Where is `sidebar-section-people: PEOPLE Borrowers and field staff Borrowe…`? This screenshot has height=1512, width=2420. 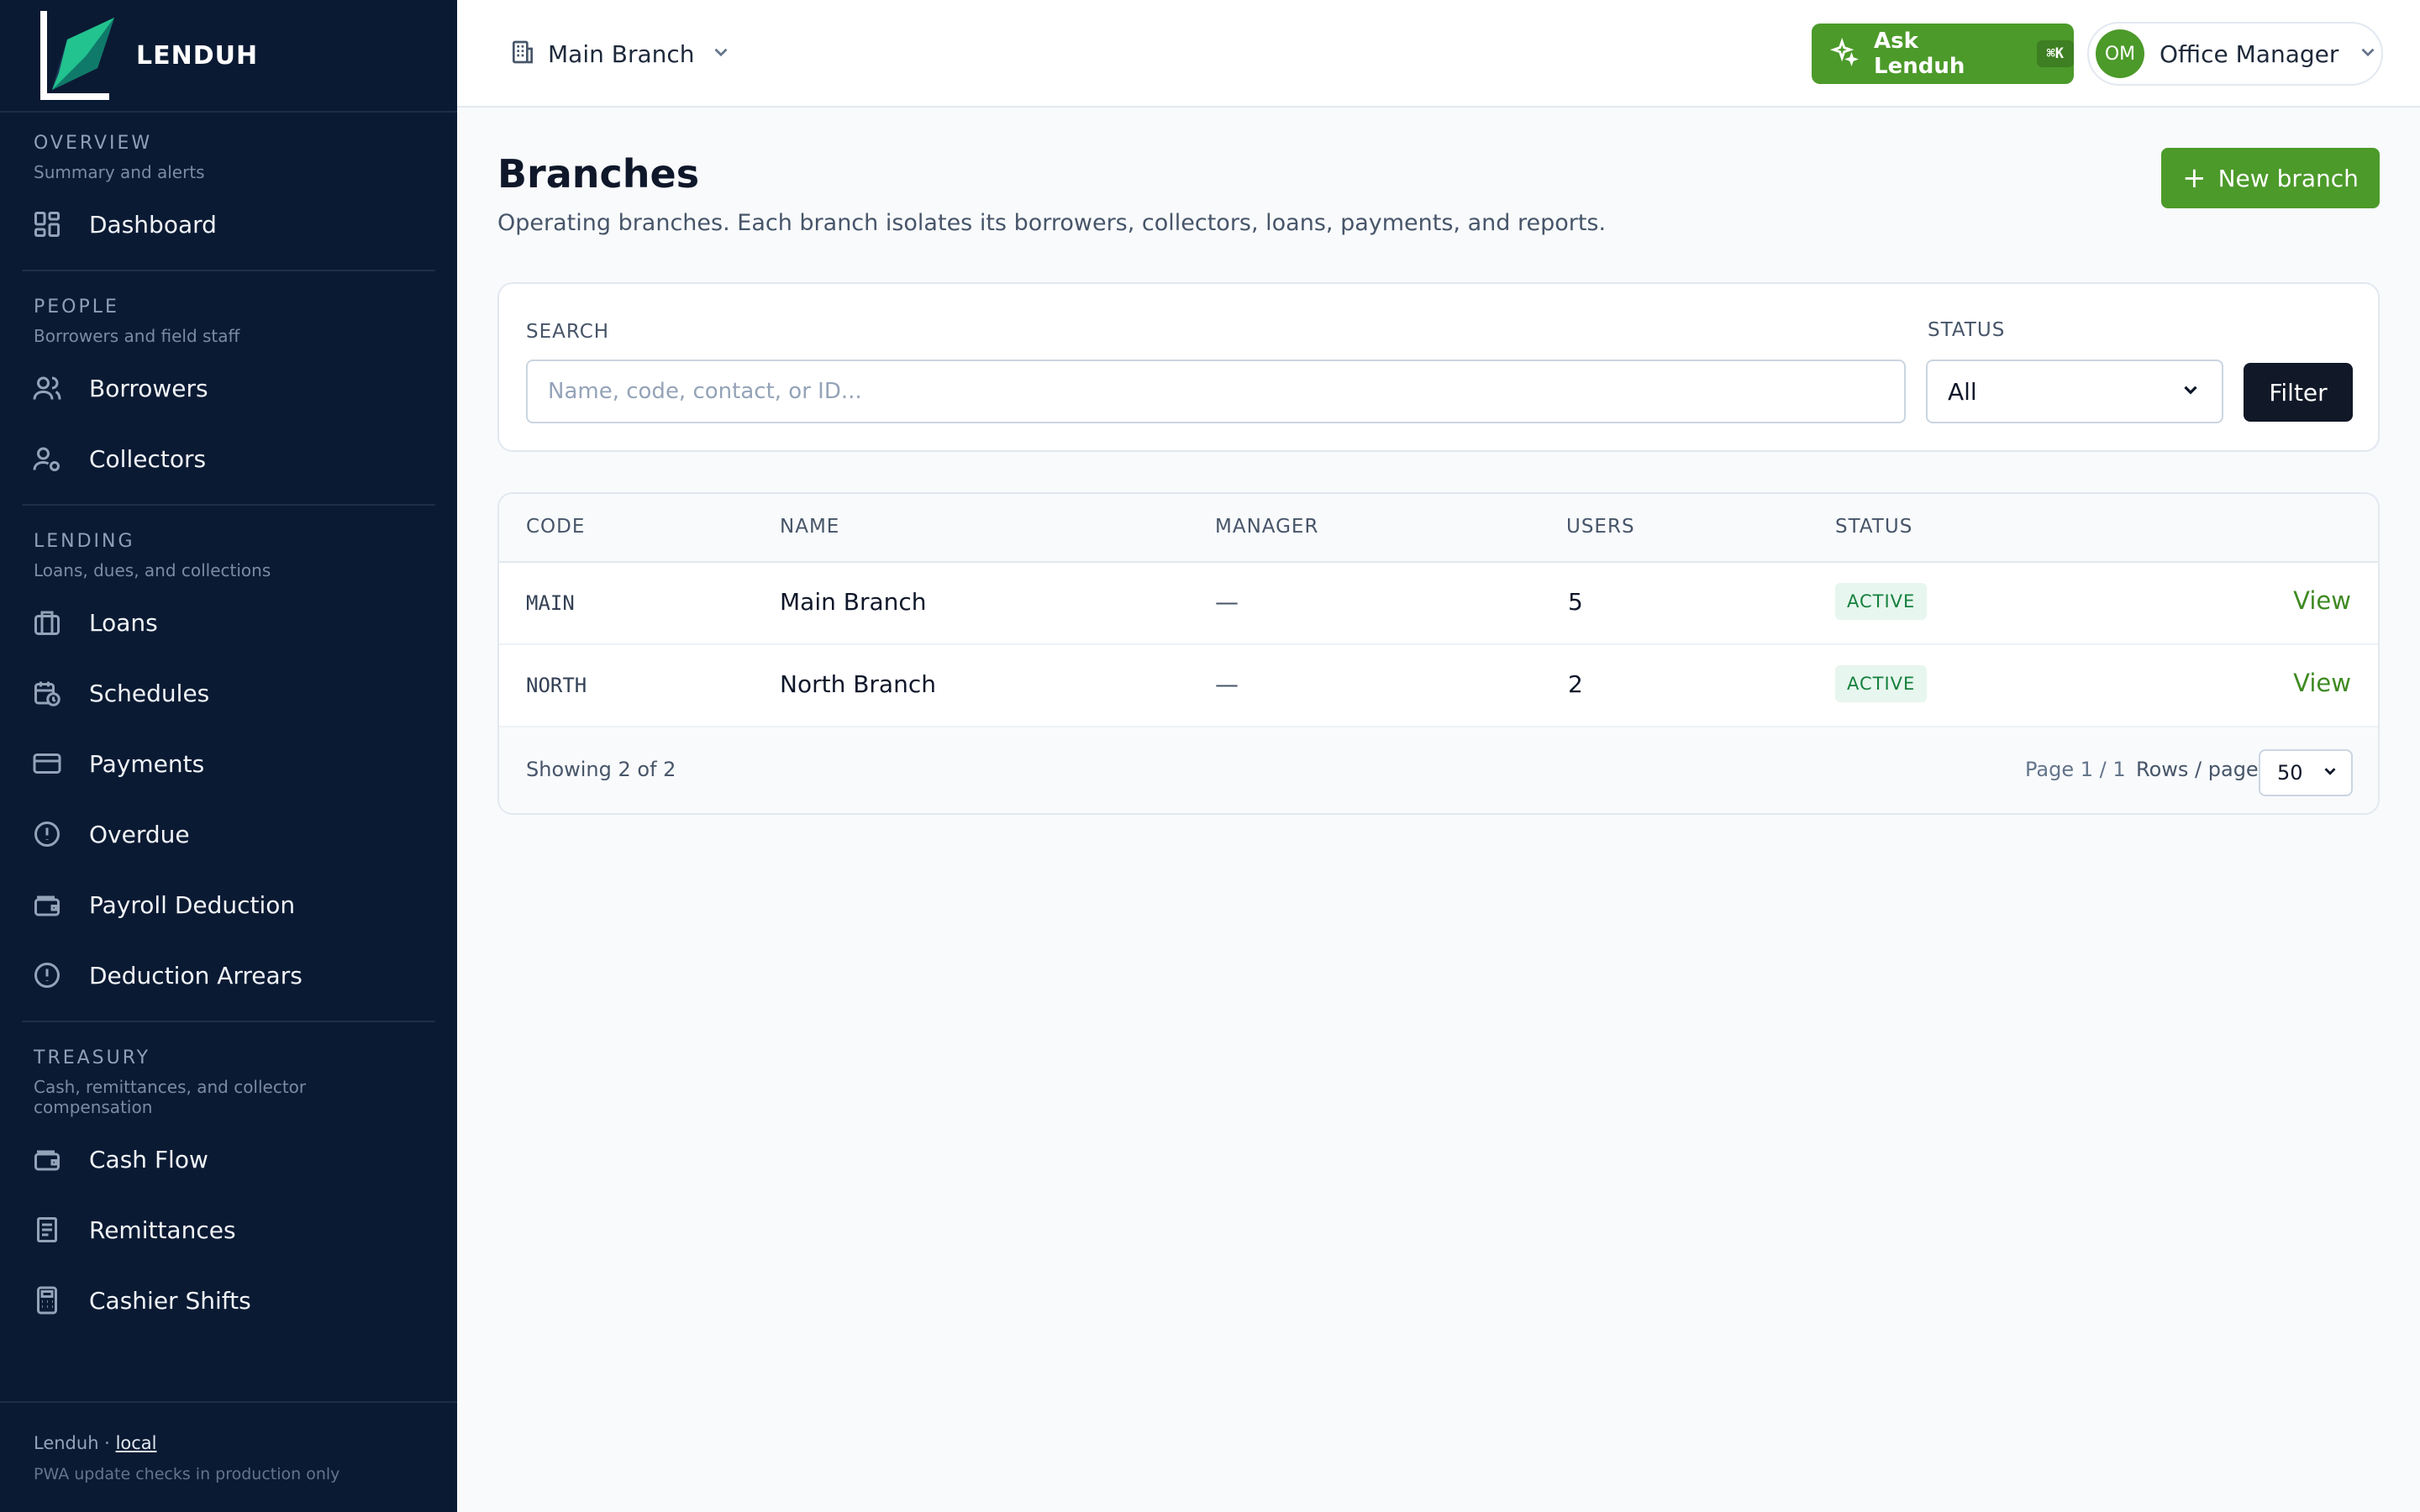
sidebar-section-people: PEOPLE Borrowers and field staff Borrowe… is located at coordinates (228, 385).